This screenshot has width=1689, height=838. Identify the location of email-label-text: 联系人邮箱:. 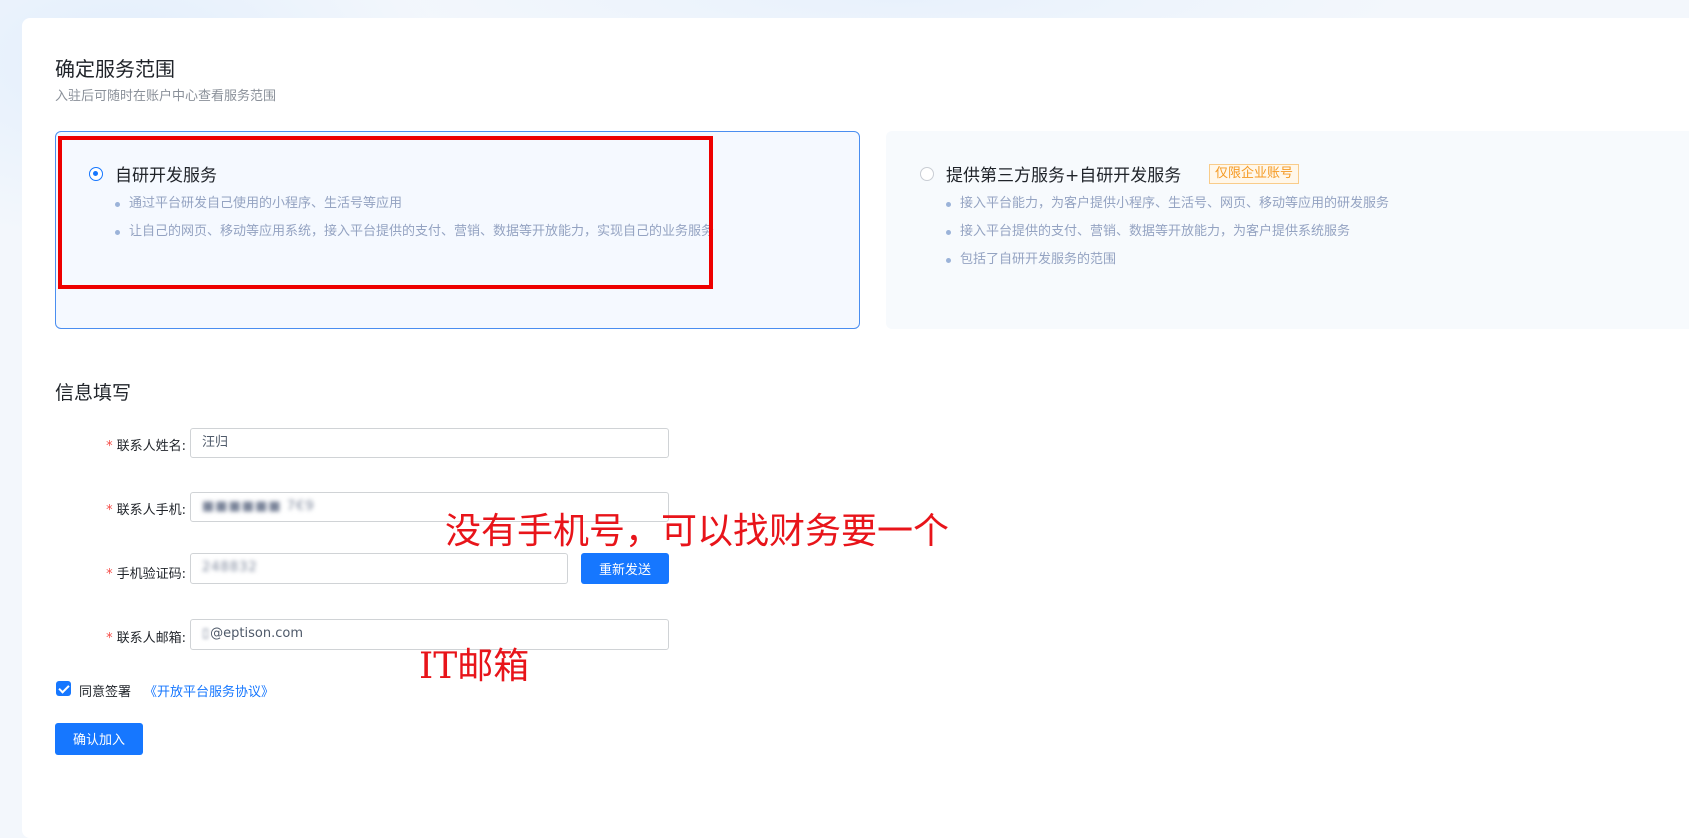
(151, 638).